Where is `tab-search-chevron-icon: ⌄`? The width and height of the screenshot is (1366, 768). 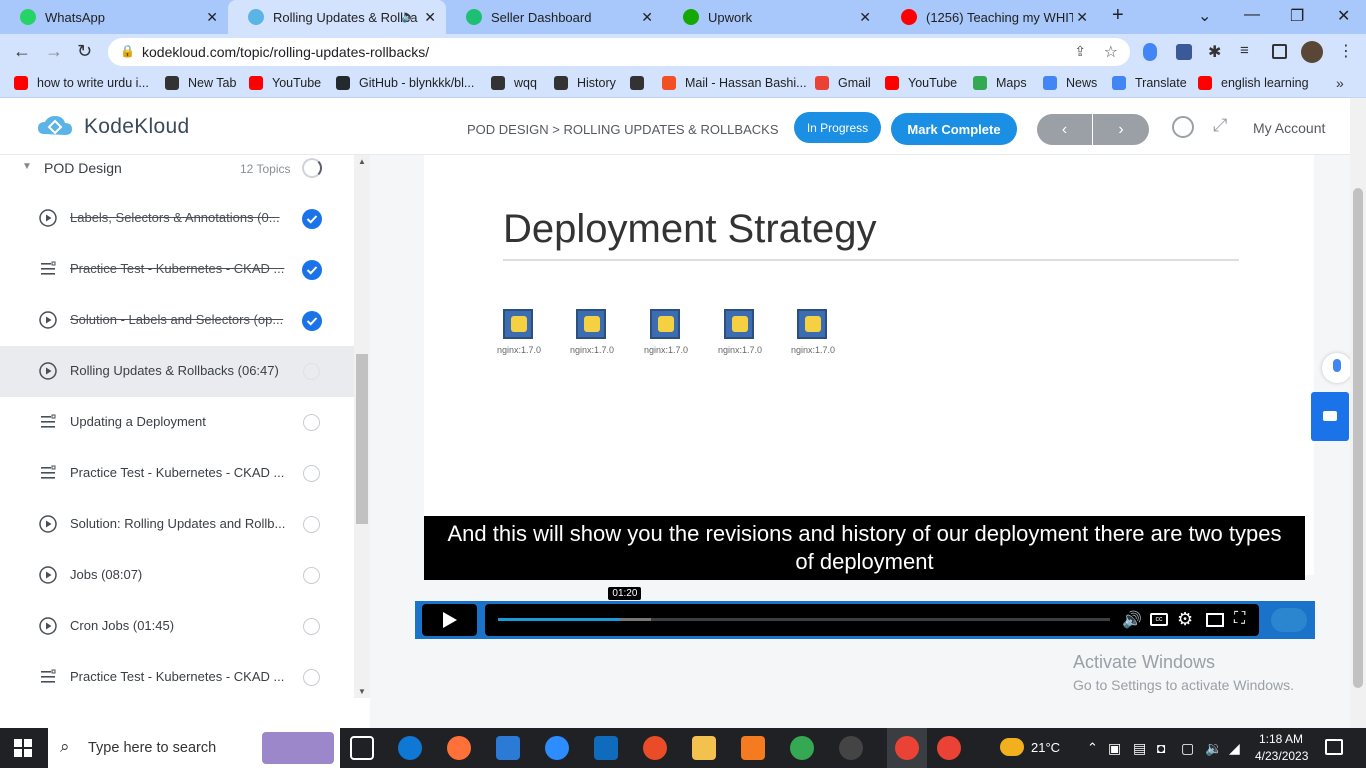
tab-search-chevron-icon: ⌄ is located at coordinates (1204, 16).